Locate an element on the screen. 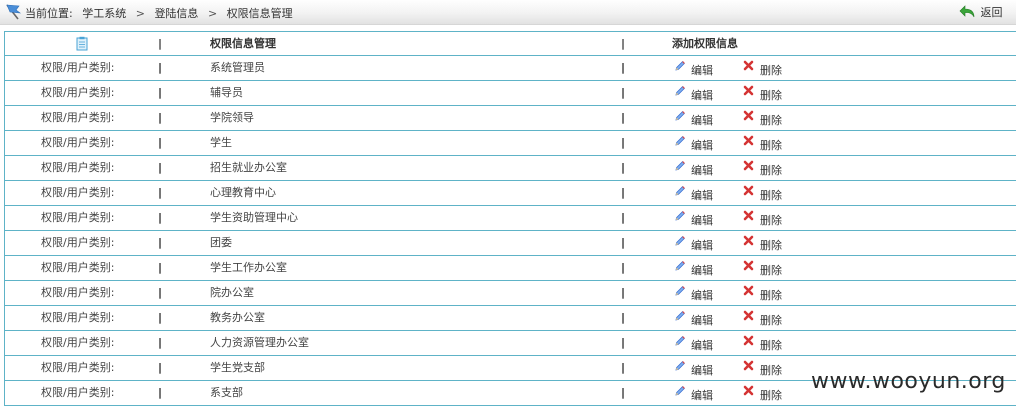 Image resolution: width=1016 pixels, height=412 pixels. watermark: www.wooyun.org is located at coordinates (908, 381).